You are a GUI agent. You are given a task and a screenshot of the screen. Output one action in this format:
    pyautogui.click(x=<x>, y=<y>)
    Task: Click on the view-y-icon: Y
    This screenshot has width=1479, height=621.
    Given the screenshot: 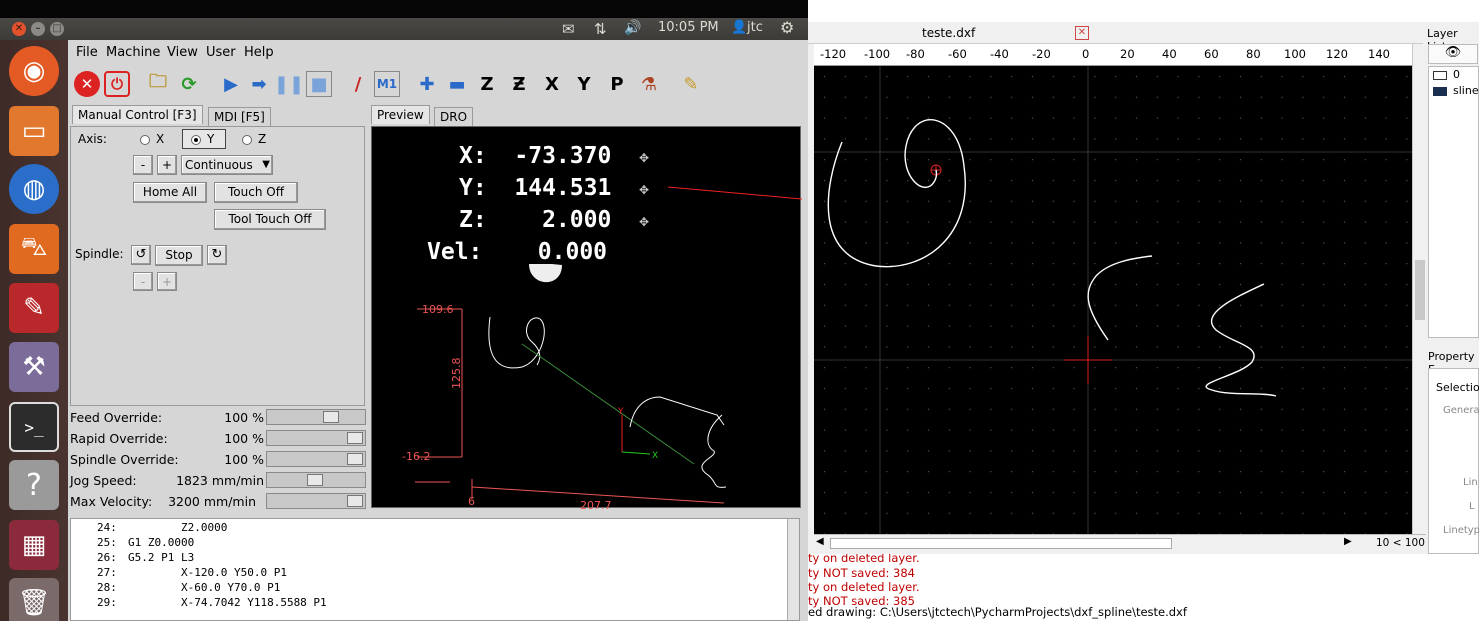 What is the action you would take?
    pyautogui.click(x=584, y=84)
    